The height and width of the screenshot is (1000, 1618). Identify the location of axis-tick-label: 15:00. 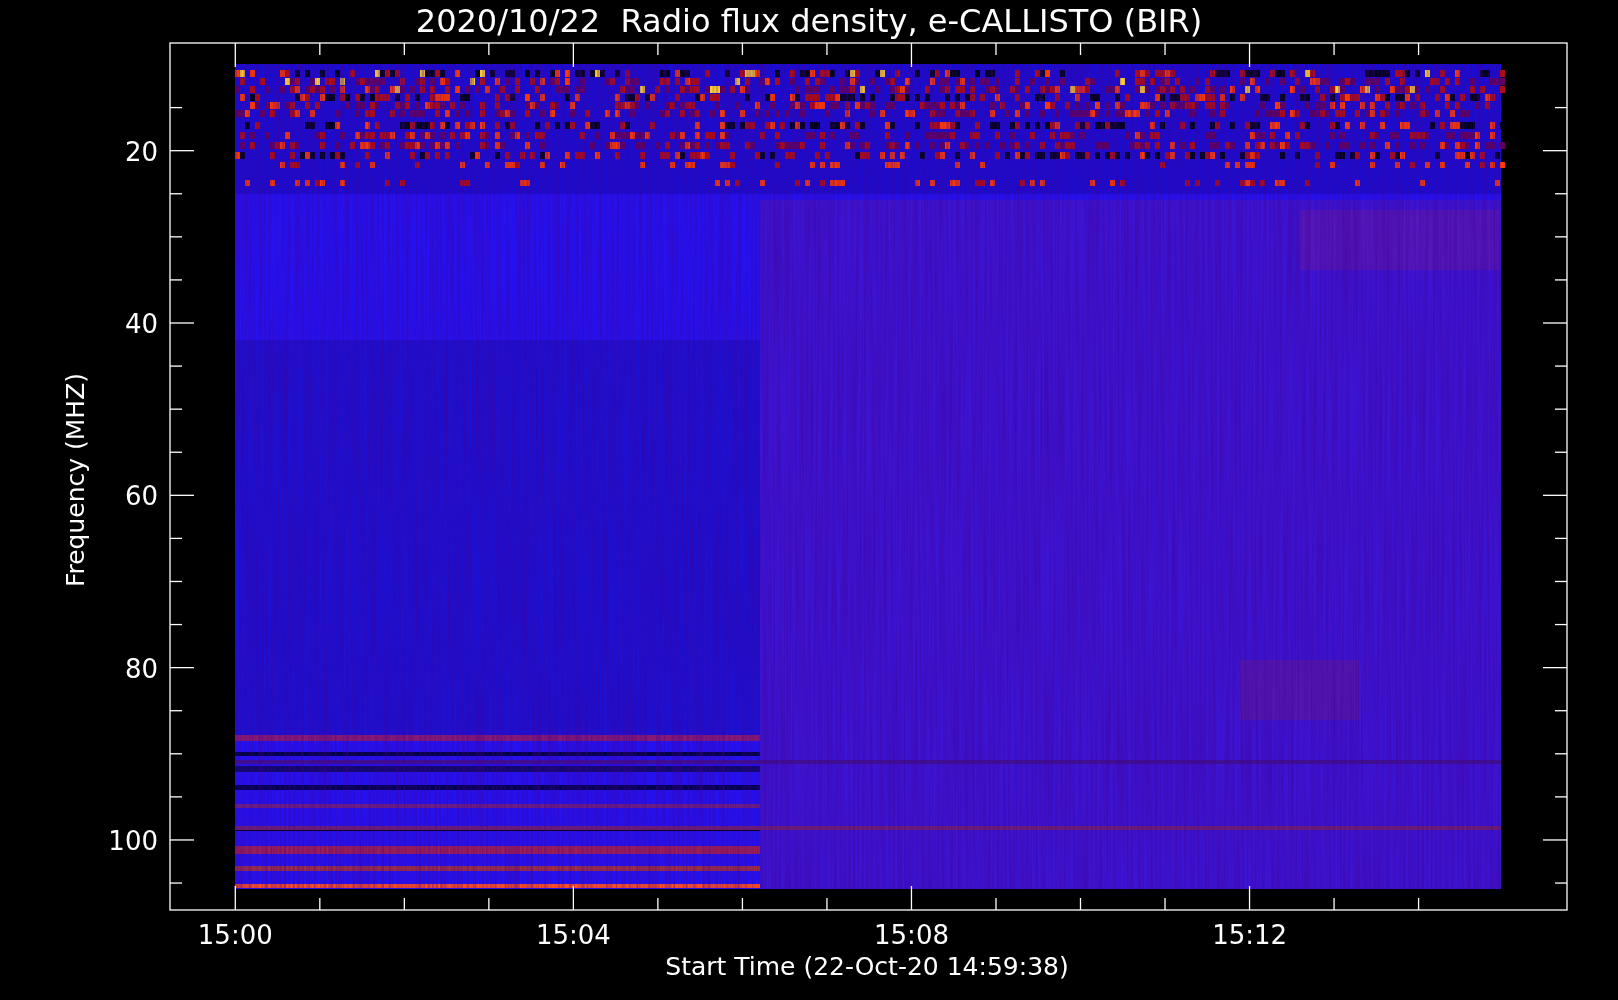
(235, 935).